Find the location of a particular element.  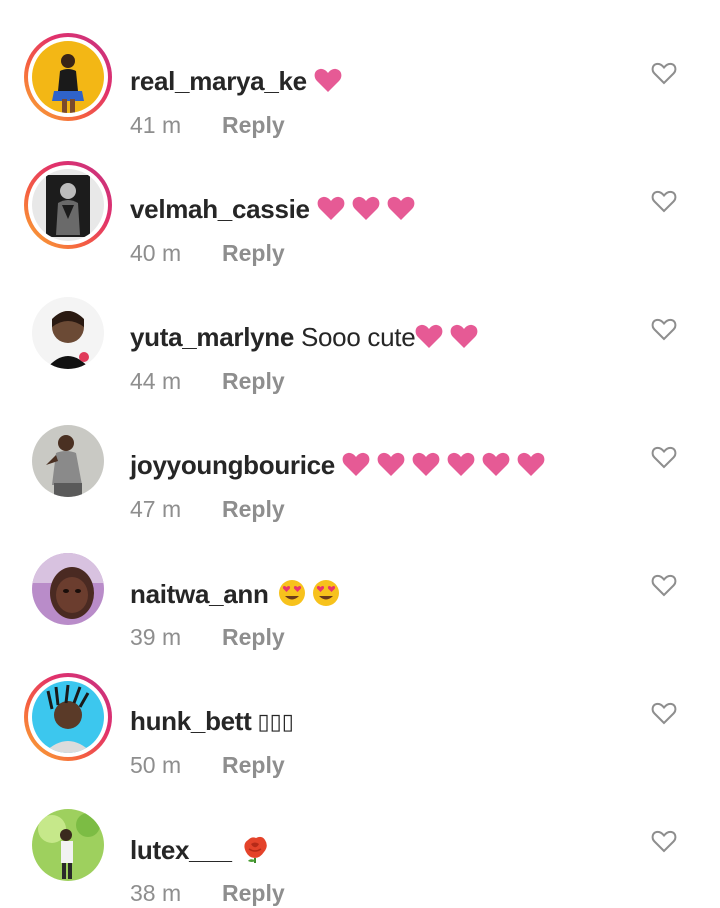

comment-text-line: hunk_bett ▯▯▯ is located at coordinates (212, 721).